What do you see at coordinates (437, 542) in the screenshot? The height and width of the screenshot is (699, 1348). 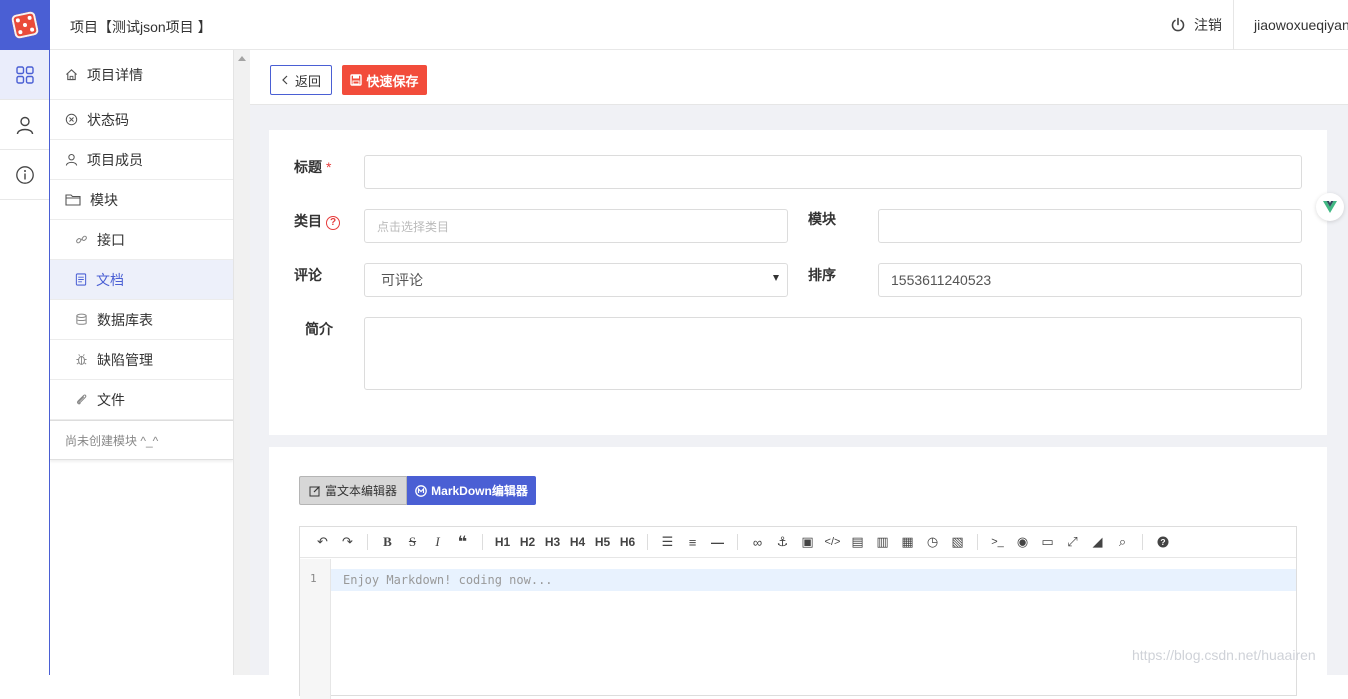 I see `italic-icon: I` at bounding box center [437, 542].